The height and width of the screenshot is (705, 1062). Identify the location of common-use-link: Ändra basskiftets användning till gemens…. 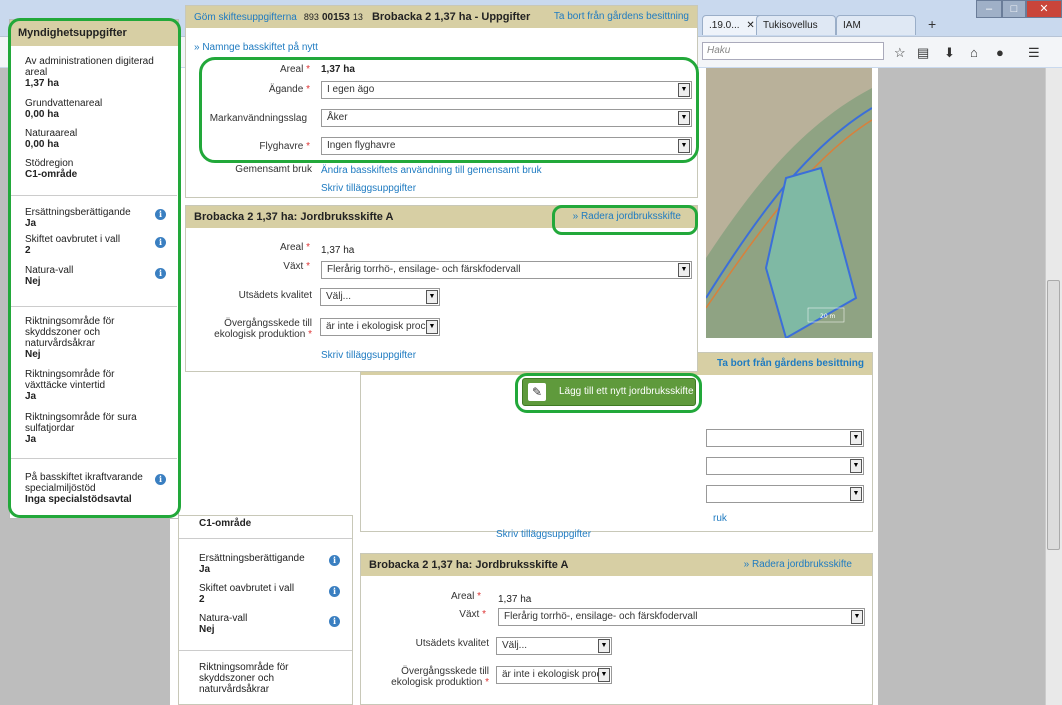
(431, 170).